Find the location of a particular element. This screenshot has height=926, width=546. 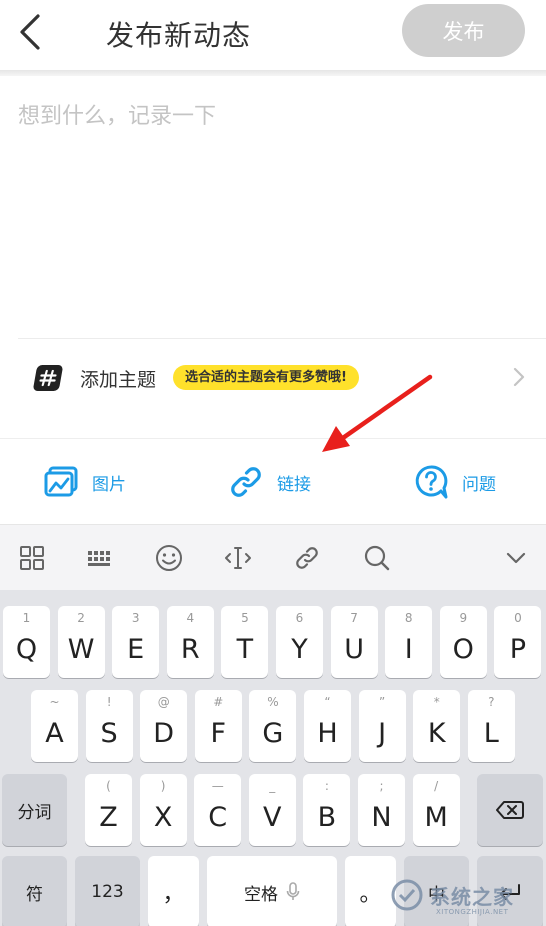

cursor-icon is located at coordinates (238, 558).